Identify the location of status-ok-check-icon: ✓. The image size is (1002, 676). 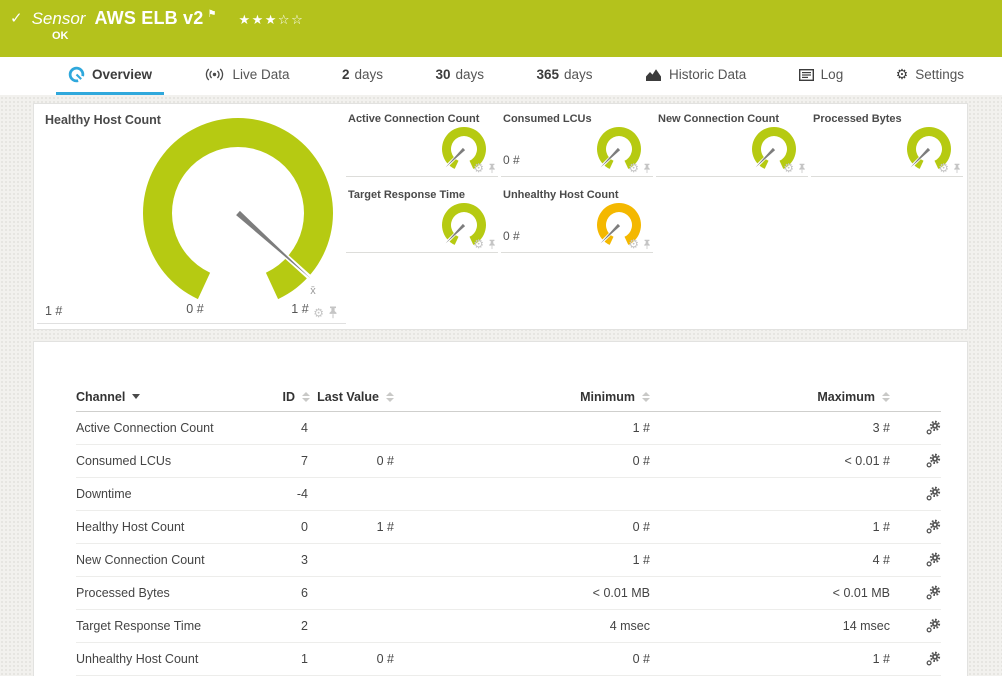
(16, 18).